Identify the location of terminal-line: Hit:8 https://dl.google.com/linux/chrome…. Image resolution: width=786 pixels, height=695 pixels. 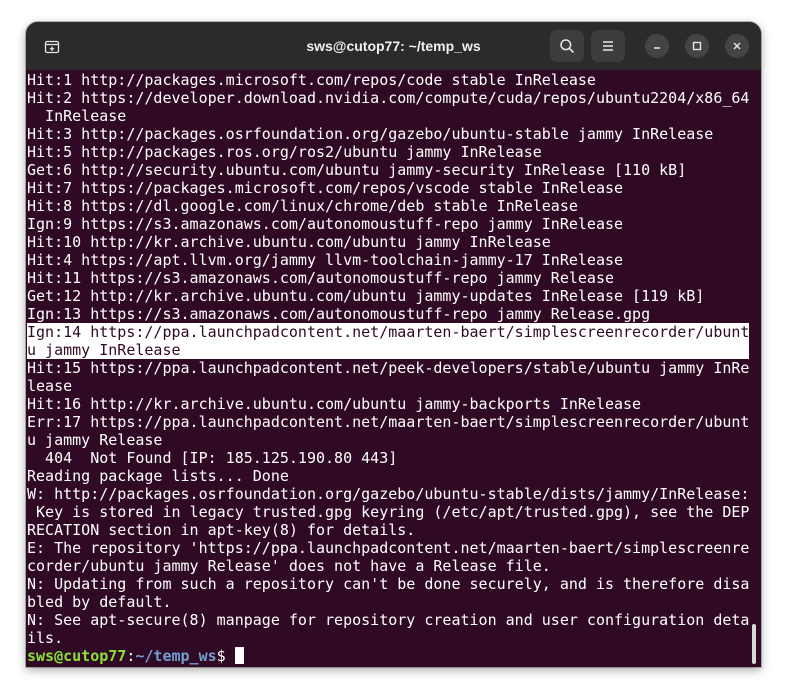
(302, 206).